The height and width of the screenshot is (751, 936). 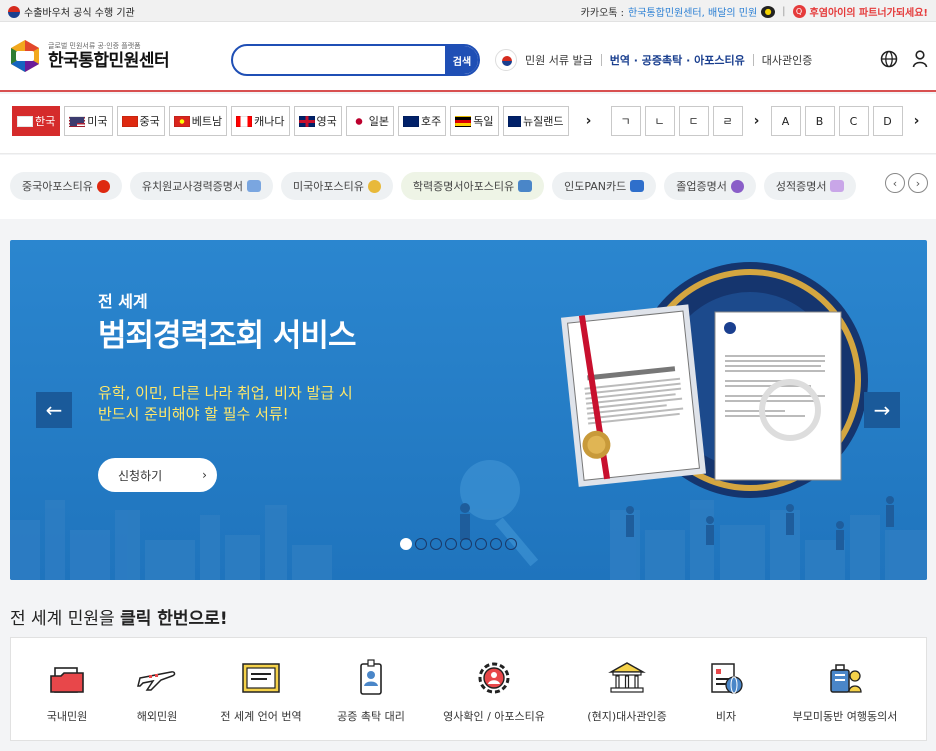 What do you see at coordinates (701, 186) in the screenshot?
I see `chip-label: 졸업증명서` at bounding box center [701, 186].